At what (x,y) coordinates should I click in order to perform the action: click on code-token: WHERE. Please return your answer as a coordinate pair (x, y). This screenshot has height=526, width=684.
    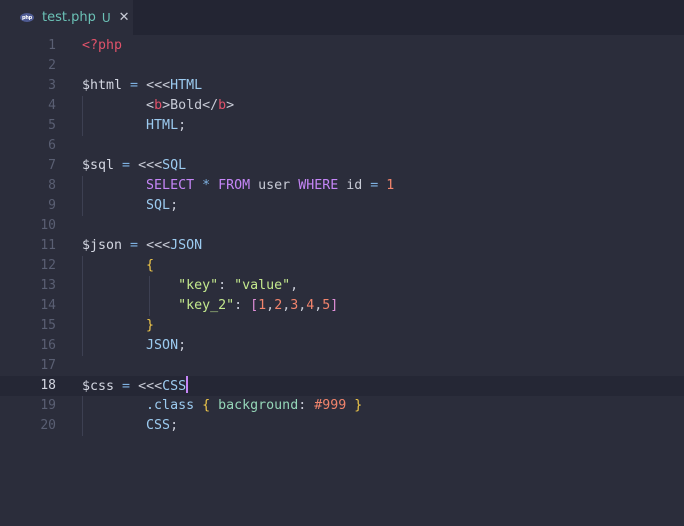
    Looking at the image, I should click on (318, 185).